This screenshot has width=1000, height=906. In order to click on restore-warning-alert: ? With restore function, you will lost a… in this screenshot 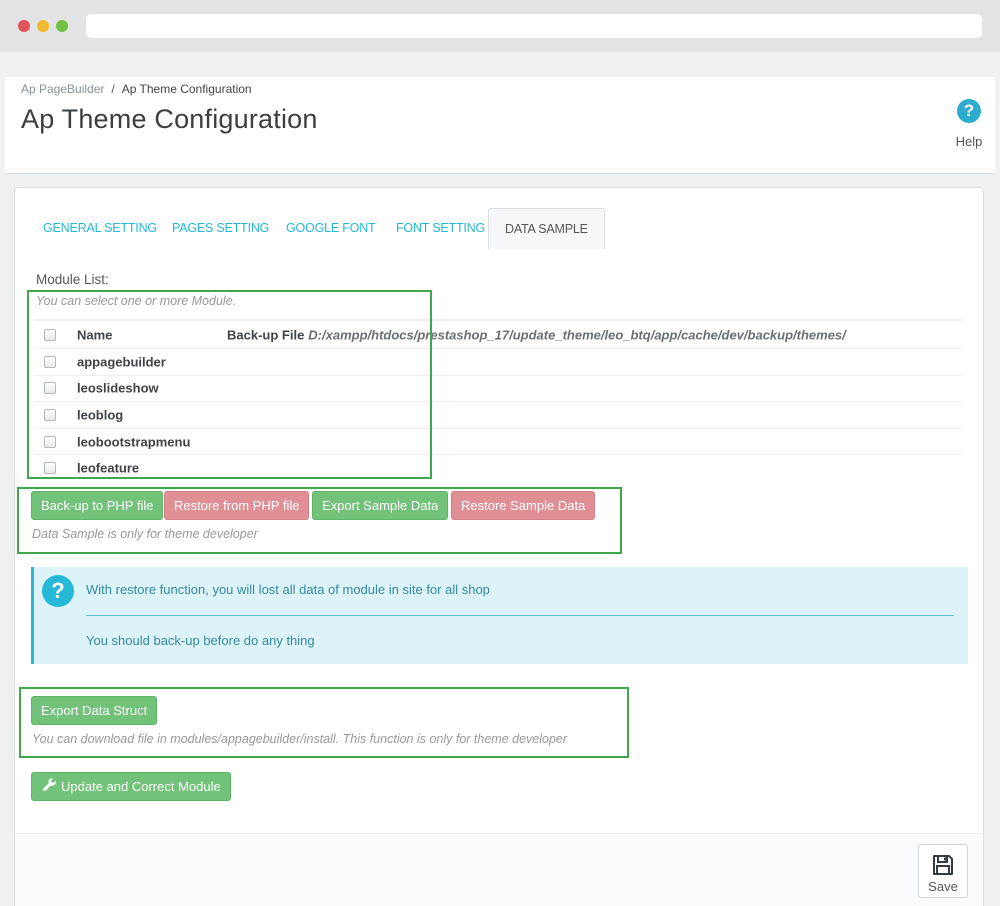, I will do `click(499, 615)`.